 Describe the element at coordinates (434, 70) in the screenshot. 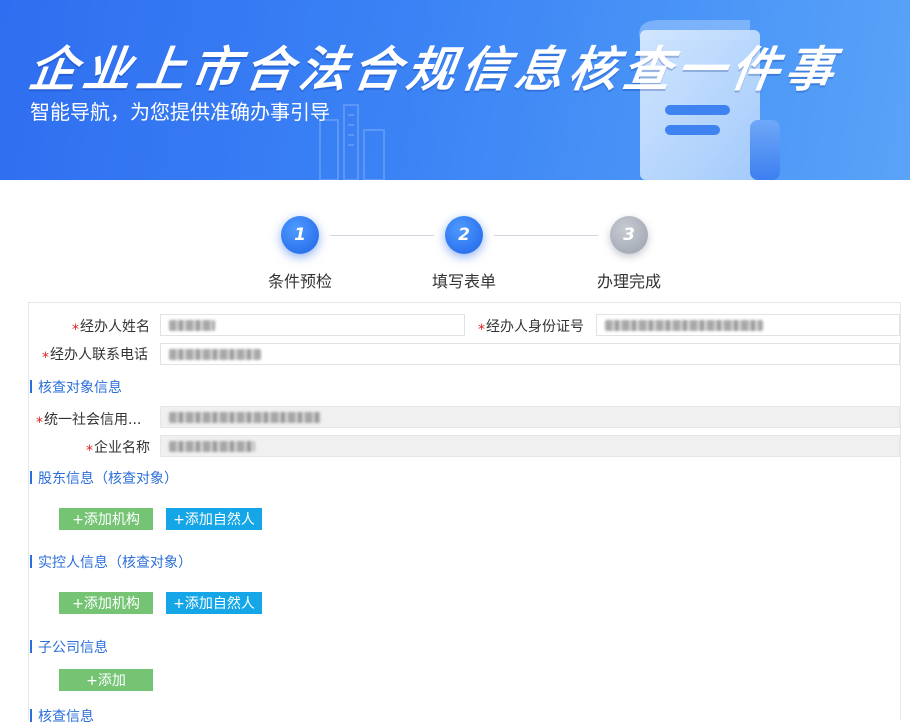

I see `page-title: 企业上市合法合规信息核查一件事` at that location.